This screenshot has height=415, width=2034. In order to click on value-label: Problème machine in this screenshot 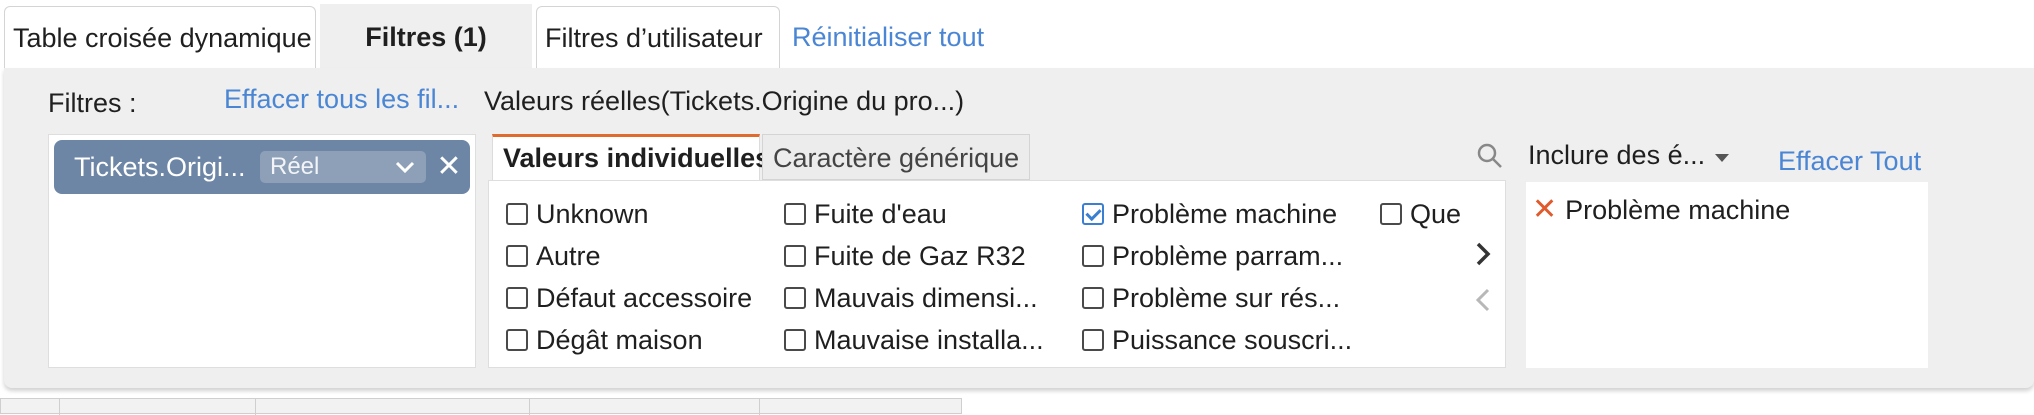, I will do `click(1225, 214)`.